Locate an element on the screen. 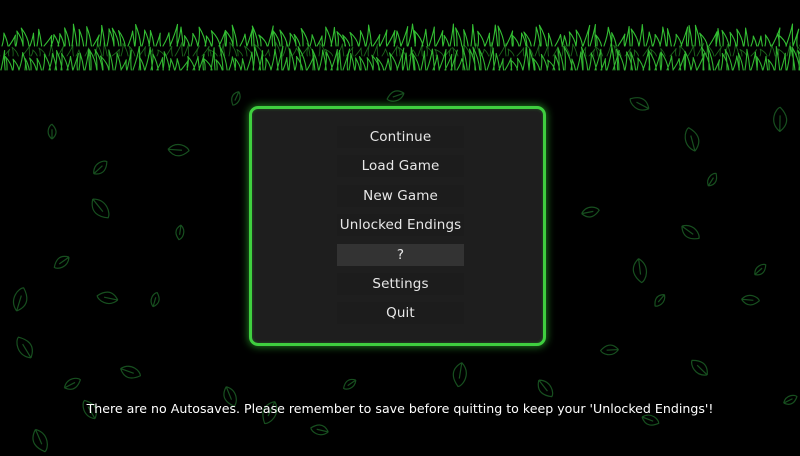  continue-button: Continue is located at coordinates (400, 137).